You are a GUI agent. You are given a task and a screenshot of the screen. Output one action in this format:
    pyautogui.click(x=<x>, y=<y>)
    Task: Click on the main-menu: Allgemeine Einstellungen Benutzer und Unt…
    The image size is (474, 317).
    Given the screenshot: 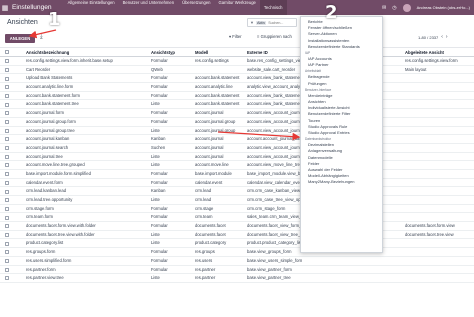 What is the action you would take?
    pyautogui.click(x=175, y=7)
    